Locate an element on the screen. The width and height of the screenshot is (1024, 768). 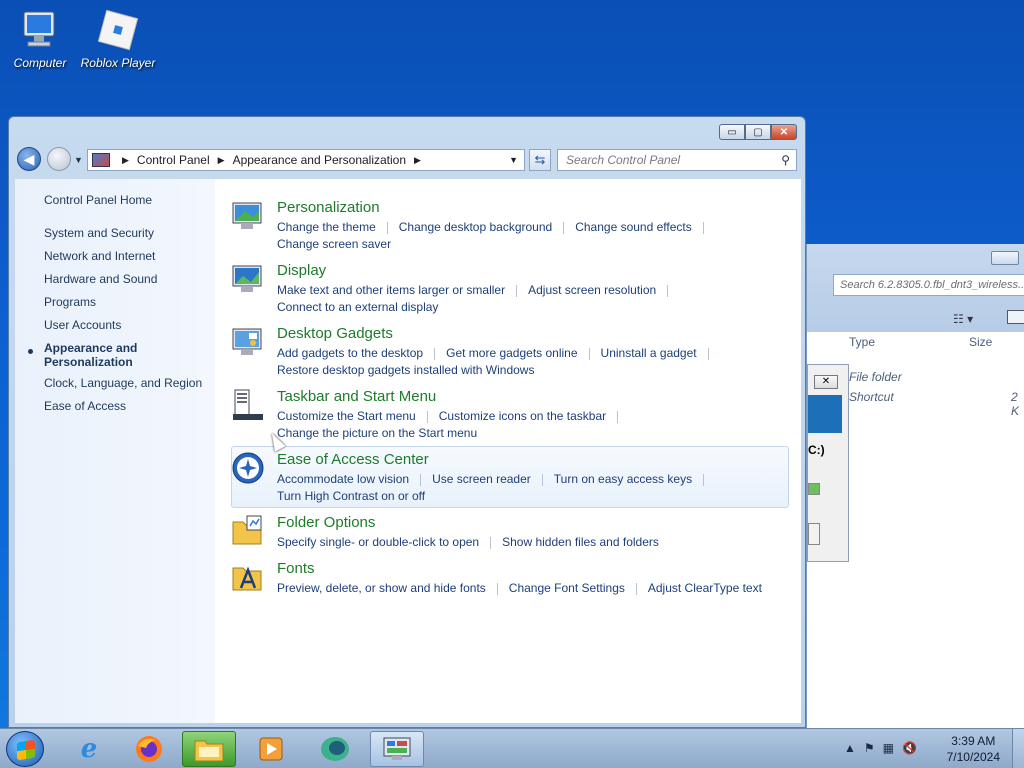
file-row-size: 2 K is located at coordinates (1015, 404).